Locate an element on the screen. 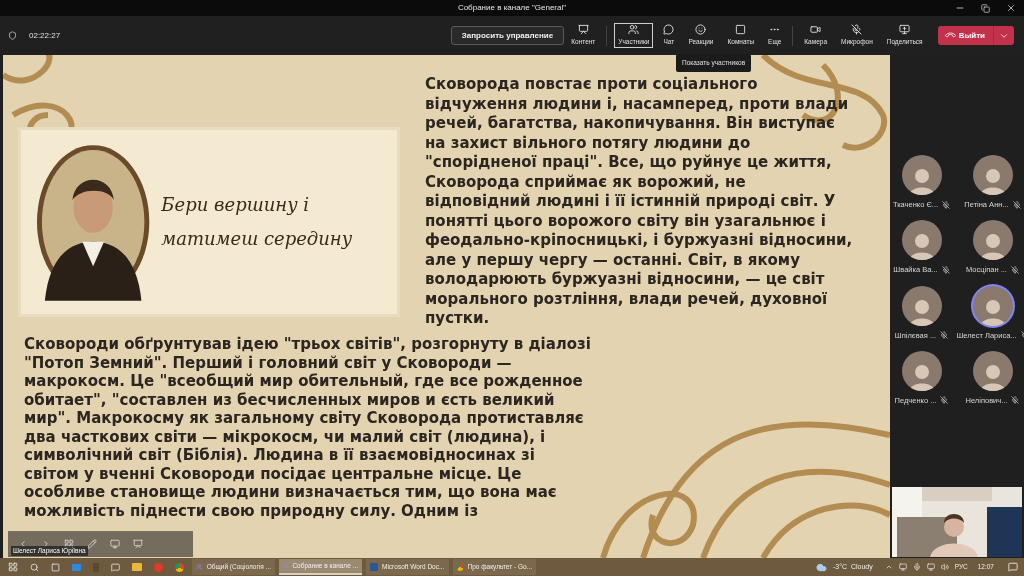 The image size is (1024, 576). chat-icon is located at coordinates (669, 30).